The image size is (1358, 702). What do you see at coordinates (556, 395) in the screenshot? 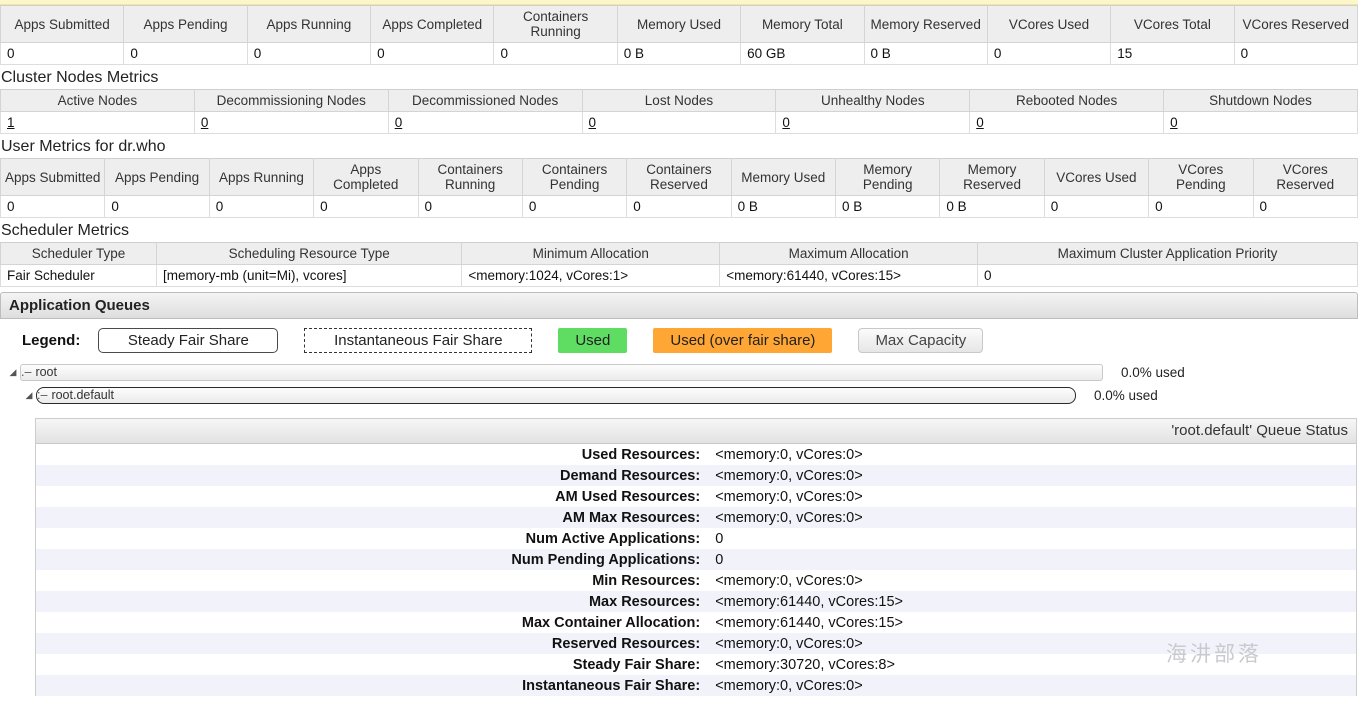
I see `queue-capacity-bar: :– root.default` at bounding box center [556, 395].